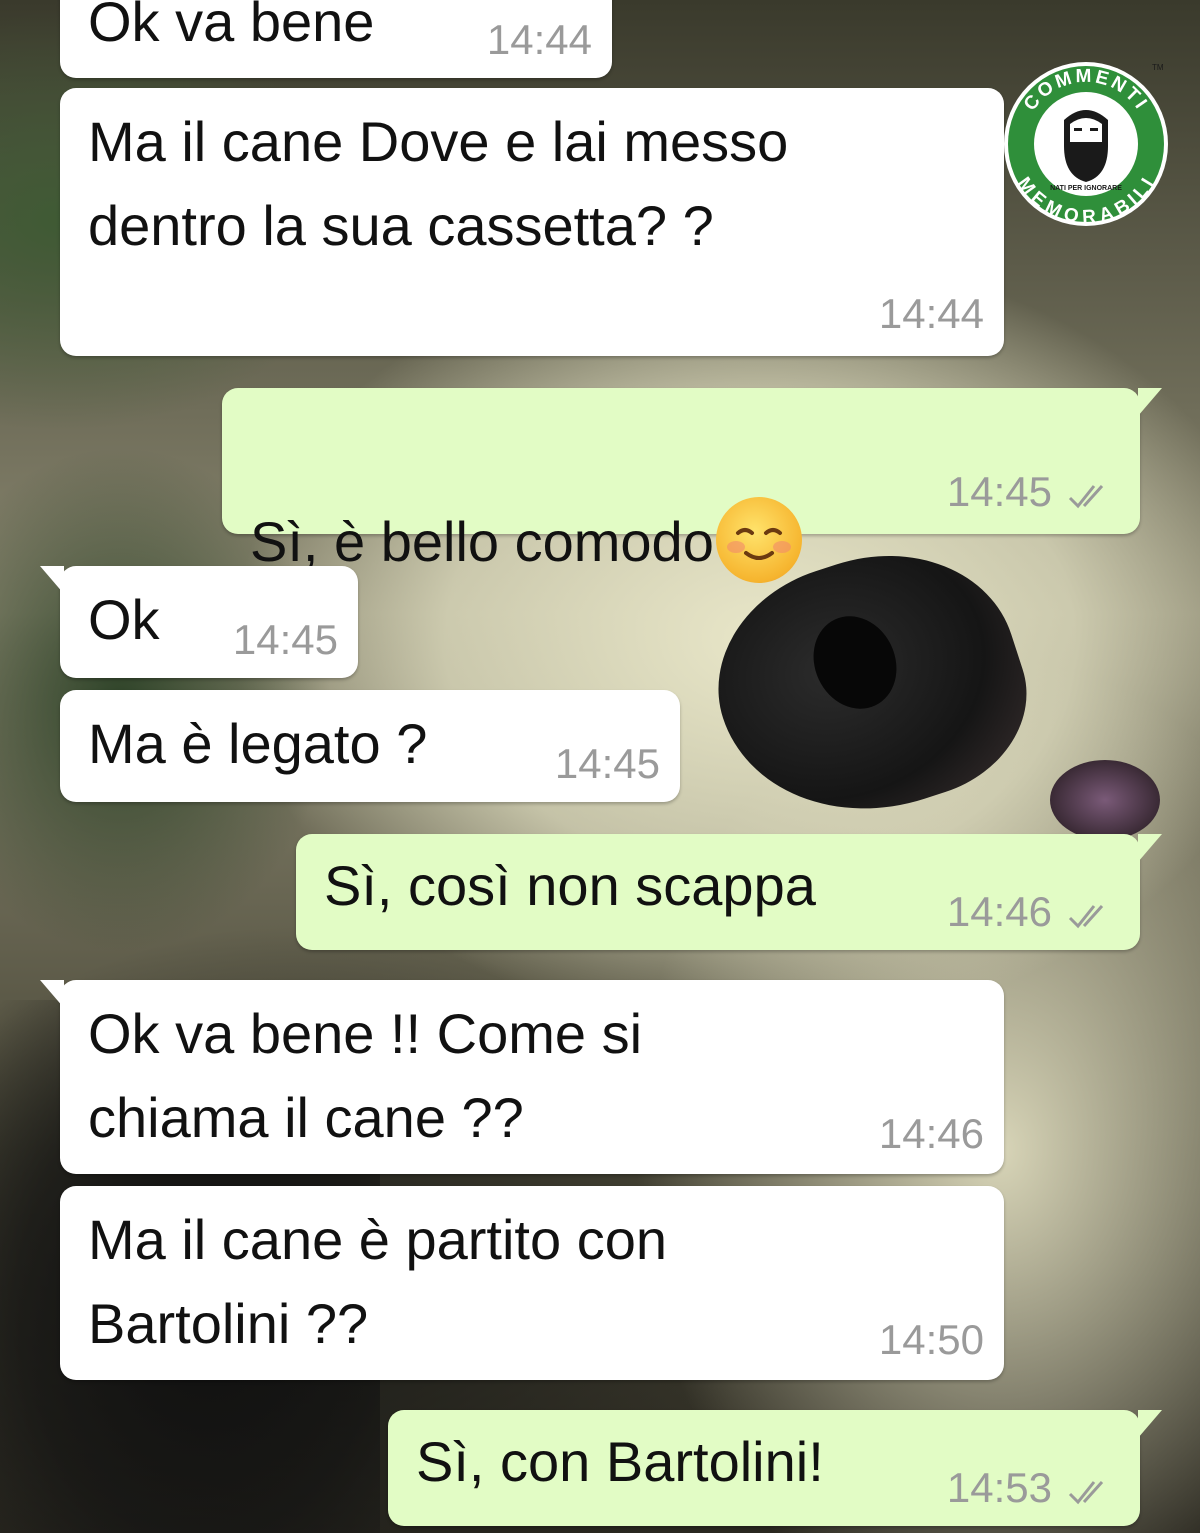  I want to click on smiling-face-icon, so click(758, 540).